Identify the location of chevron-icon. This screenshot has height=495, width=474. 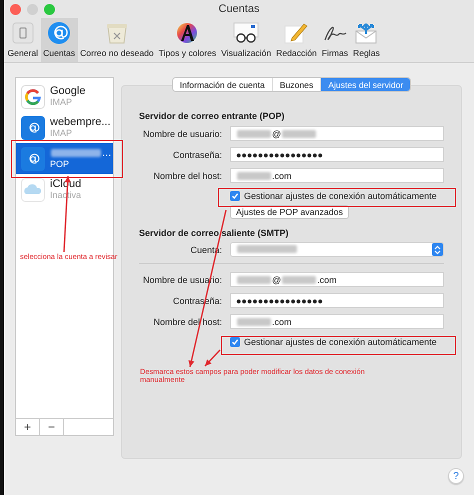
(437, 249).